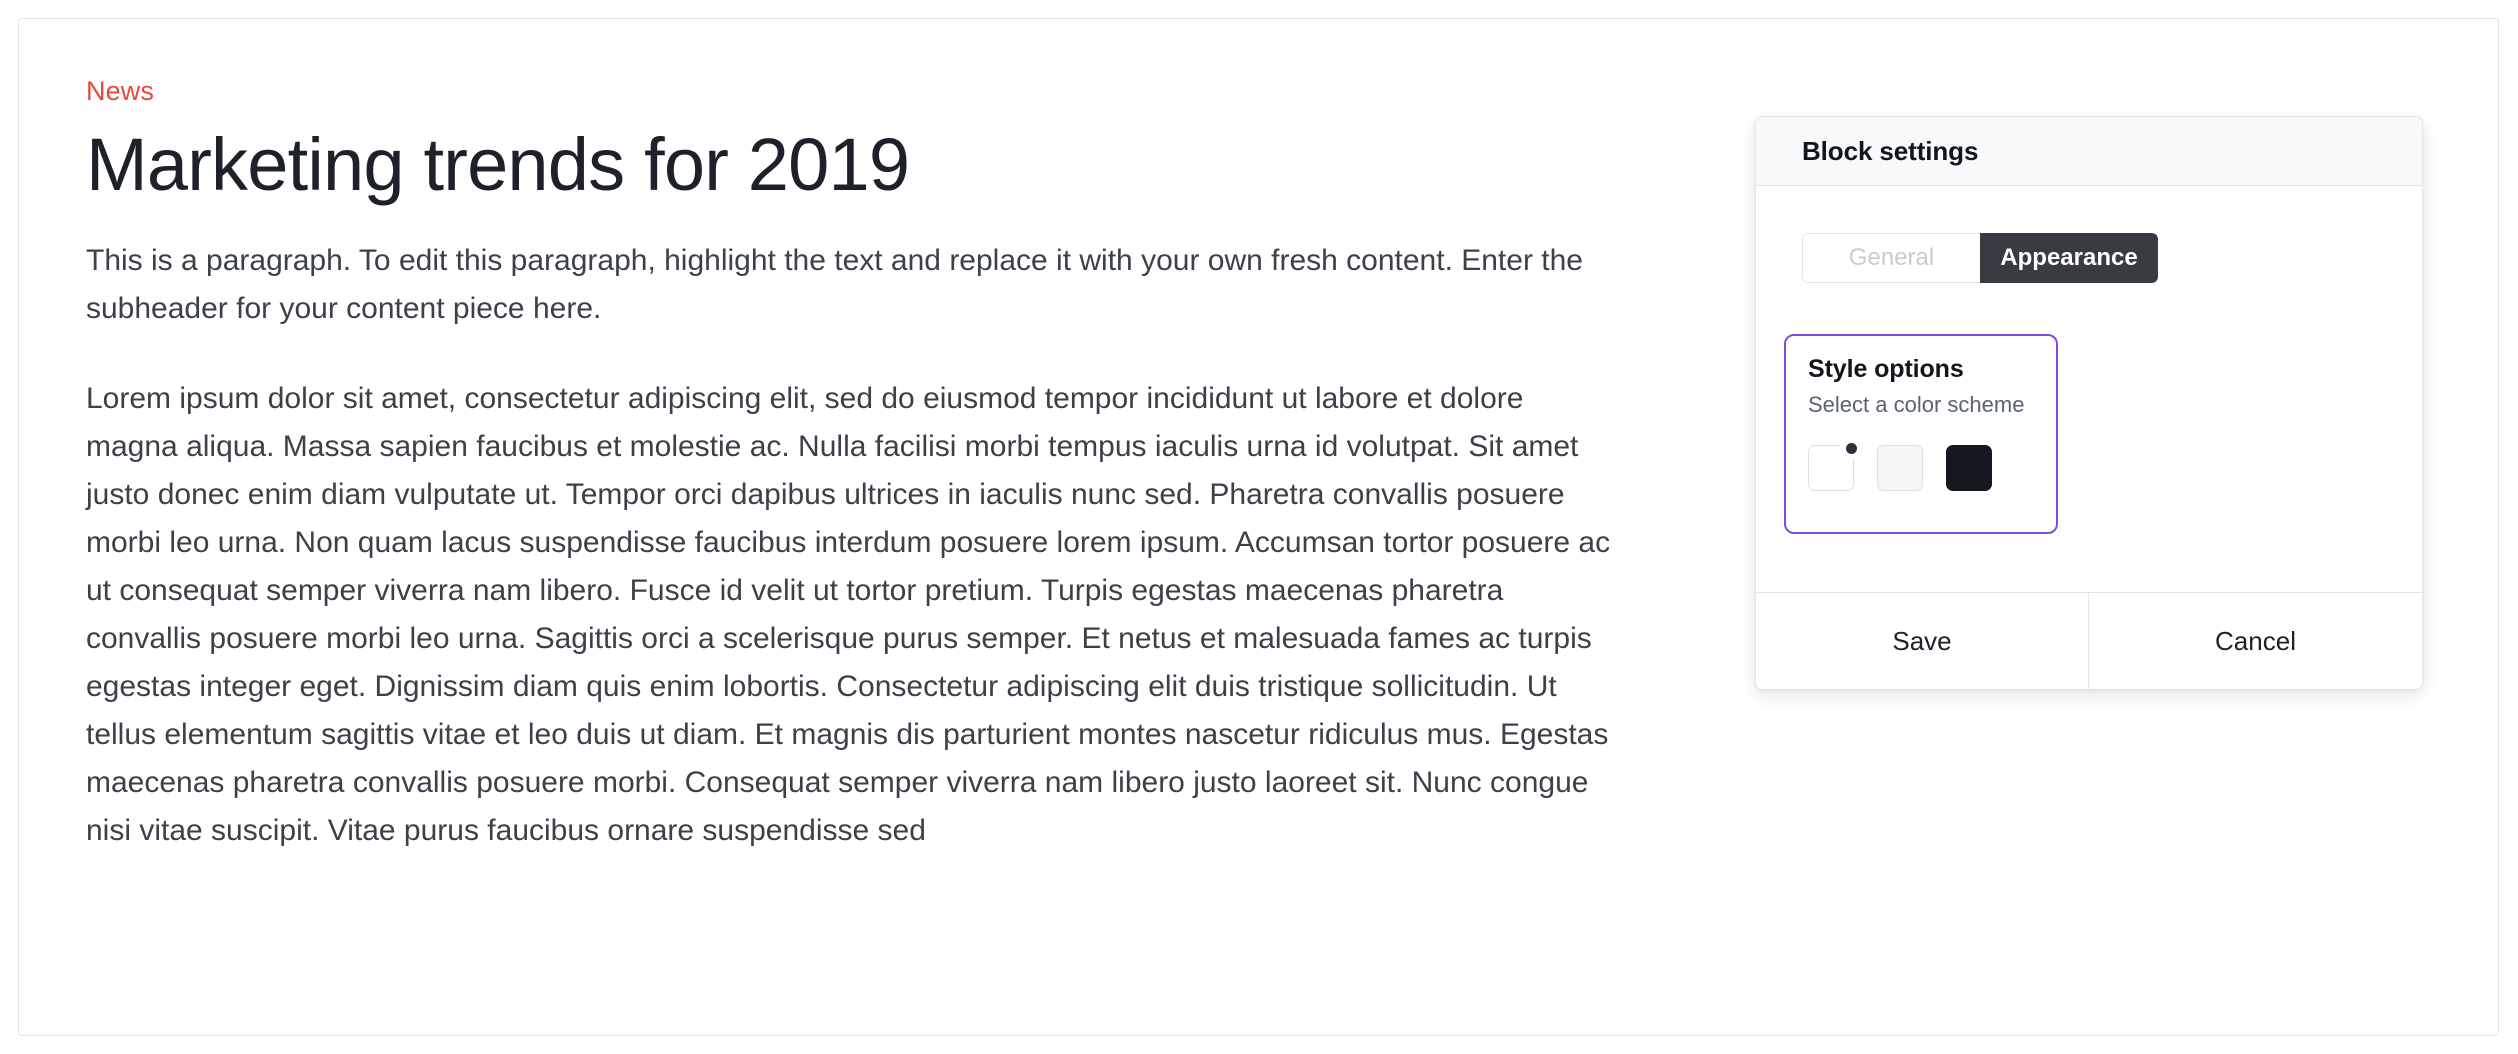 Image resolution: width=2518 pixels, height=1054 pixels. Describe the element at coordinates (498, 164) in the screenshot. I see `page-title: Marketing trends for 2019` at that location.